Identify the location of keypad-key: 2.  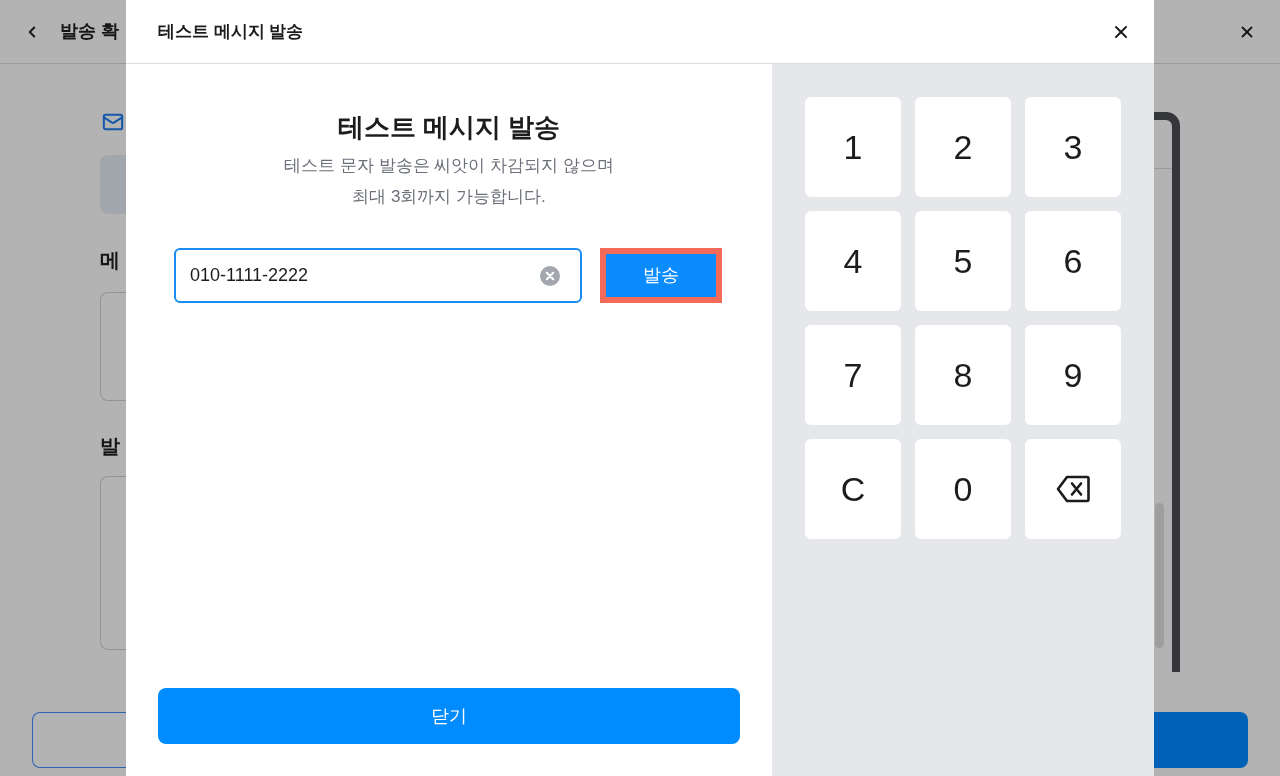
(963, 147).